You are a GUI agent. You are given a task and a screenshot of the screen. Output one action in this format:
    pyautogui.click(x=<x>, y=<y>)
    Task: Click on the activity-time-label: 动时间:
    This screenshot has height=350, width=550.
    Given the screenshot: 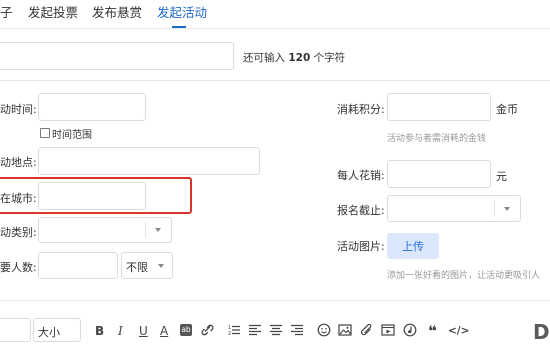 What is the action you would take?
    pyautogui.click(x=18, y=109)
    